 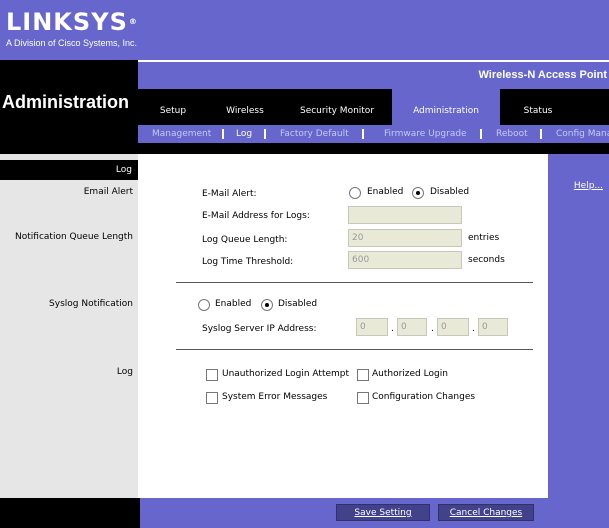 What do you see at coordinates (233, 304) in the screenshot?
I see `syslog-enabled-label: Enabled` at bounding box center [233, 304].